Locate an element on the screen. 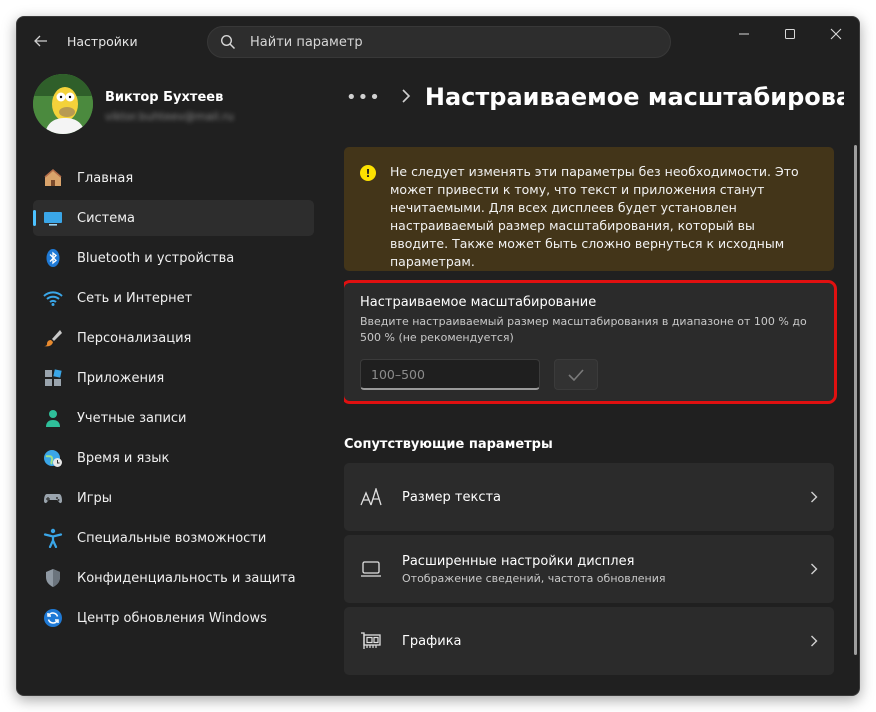 This screenshot has width=876, height=712. user-name: Виктор Бухтеев is located at coordinates (164, 97).